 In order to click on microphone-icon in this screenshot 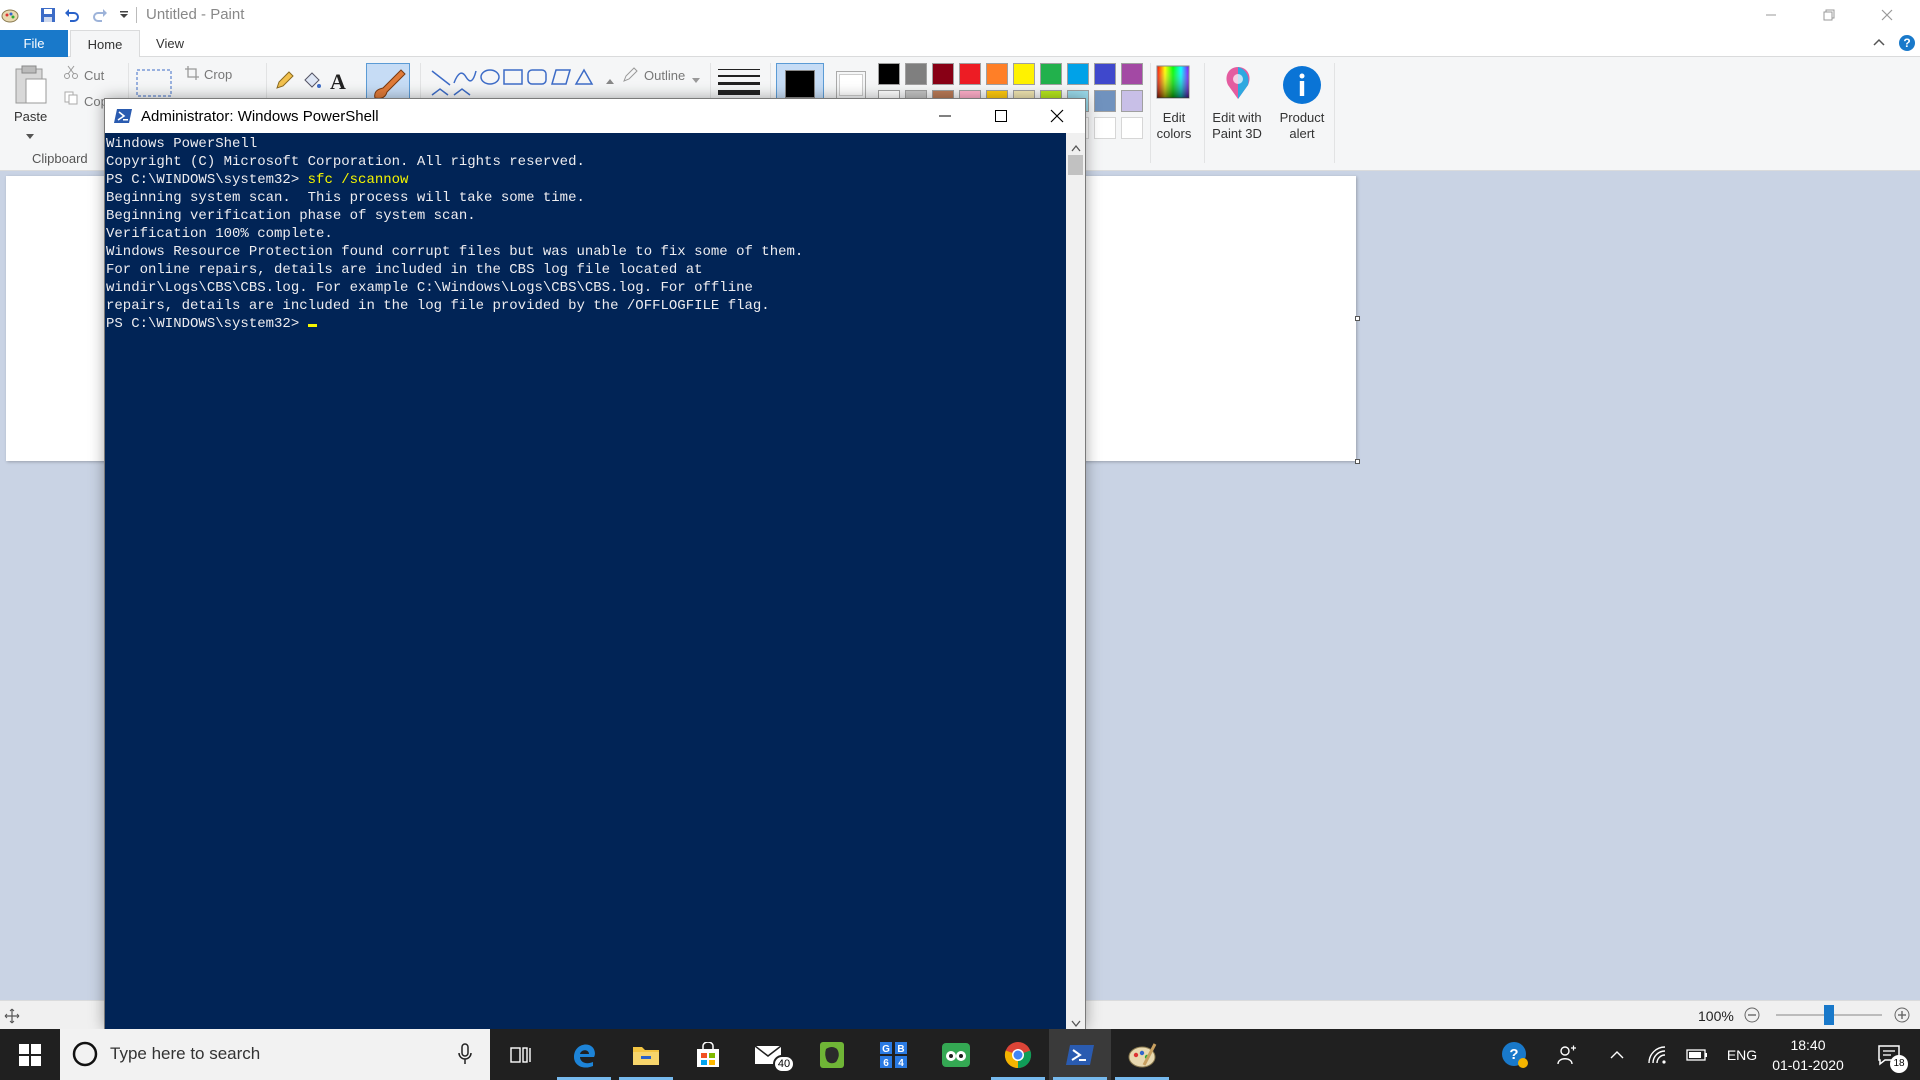, I will do `click(465, 1056)`.